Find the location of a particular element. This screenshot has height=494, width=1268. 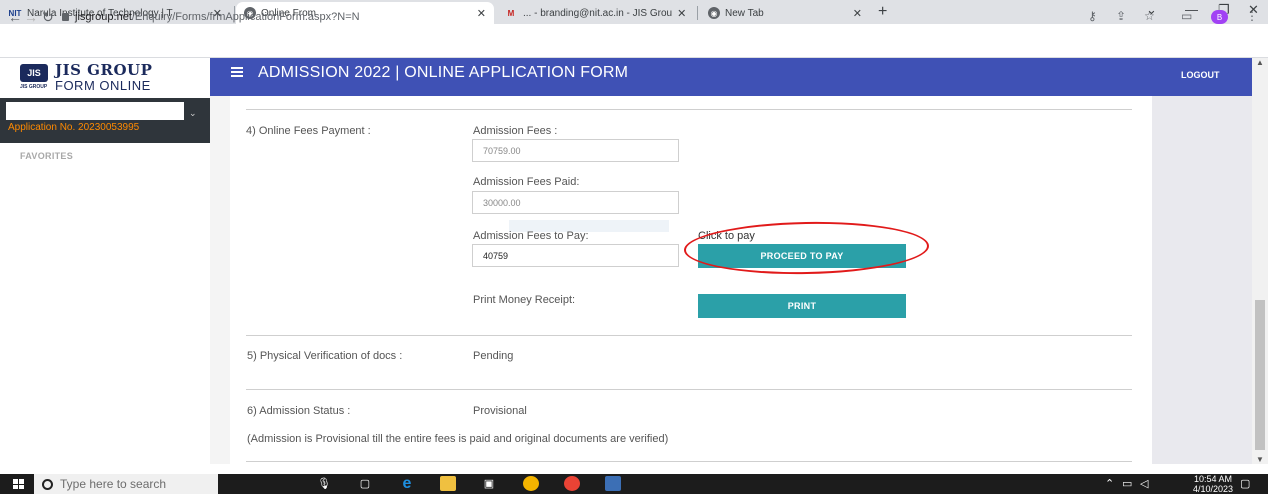

forward-icon: → is located at coordinates (31, 17).